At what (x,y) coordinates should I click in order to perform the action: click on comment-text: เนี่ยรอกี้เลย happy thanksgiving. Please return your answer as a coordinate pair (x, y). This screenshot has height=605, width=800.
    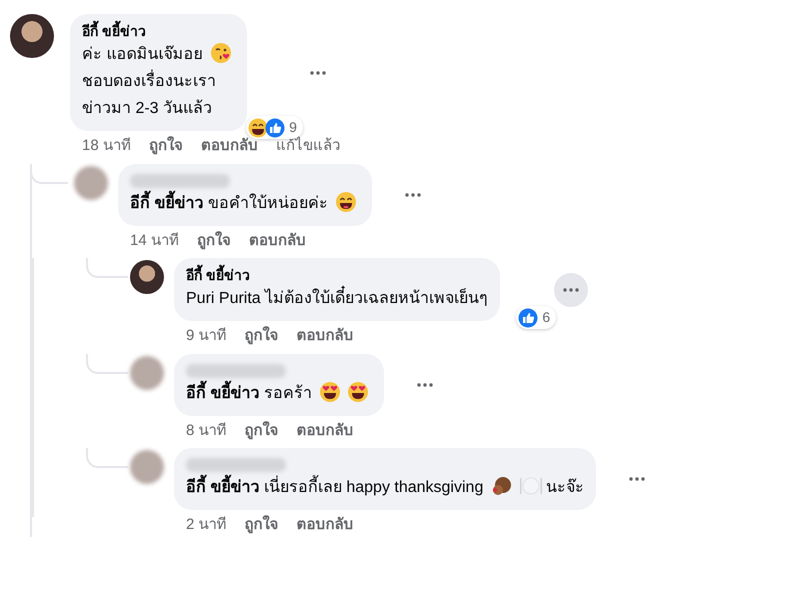
    Looking at the image, I should click on (374, 487).